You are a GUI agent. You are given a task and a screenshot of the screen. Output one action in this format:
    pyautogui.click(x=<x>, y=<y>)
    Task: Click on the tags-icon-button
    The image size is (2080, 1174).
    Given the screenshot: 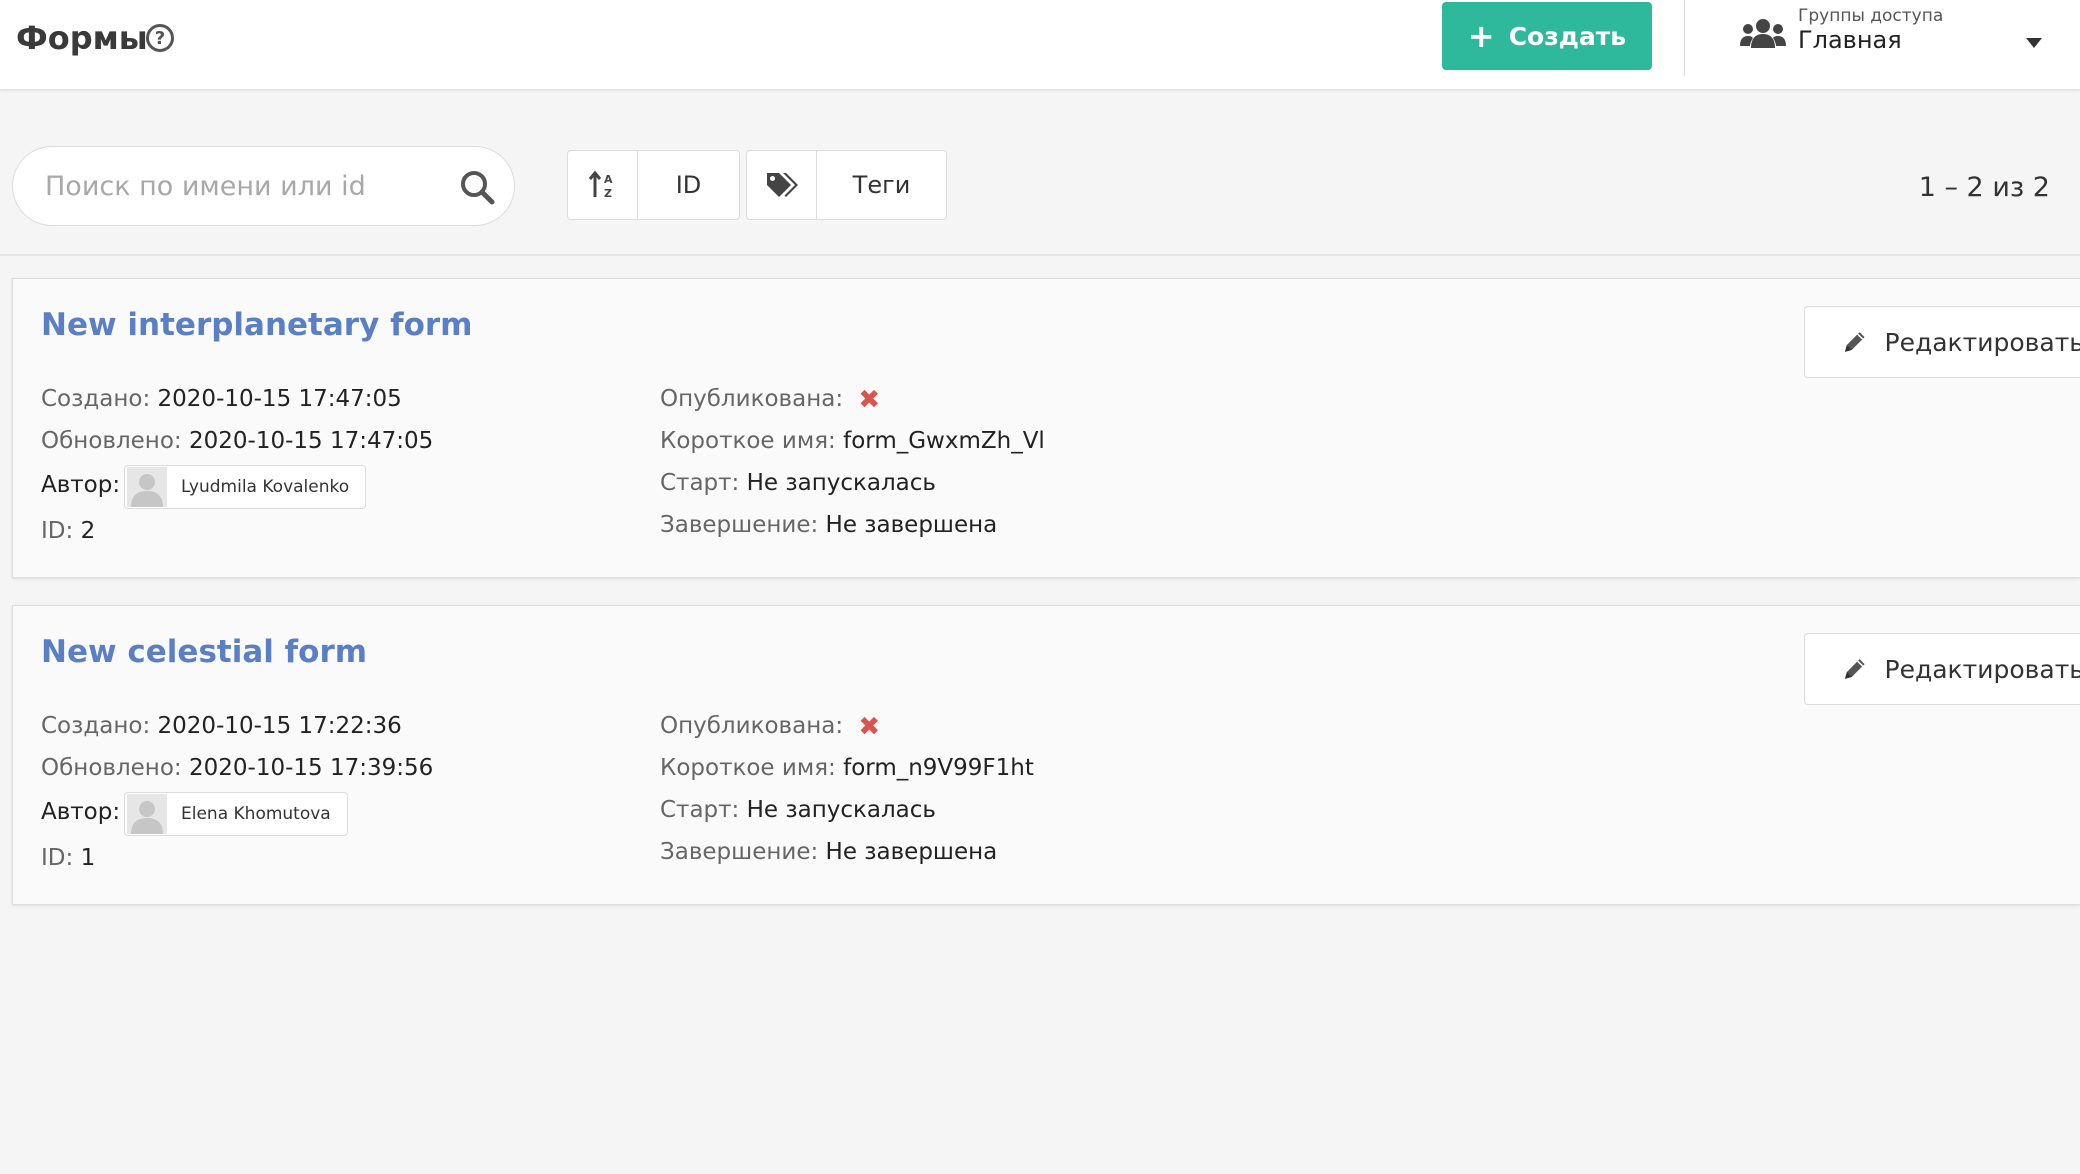 What is the action you would take?
    pyautogui.click(x=782, y=185)
    